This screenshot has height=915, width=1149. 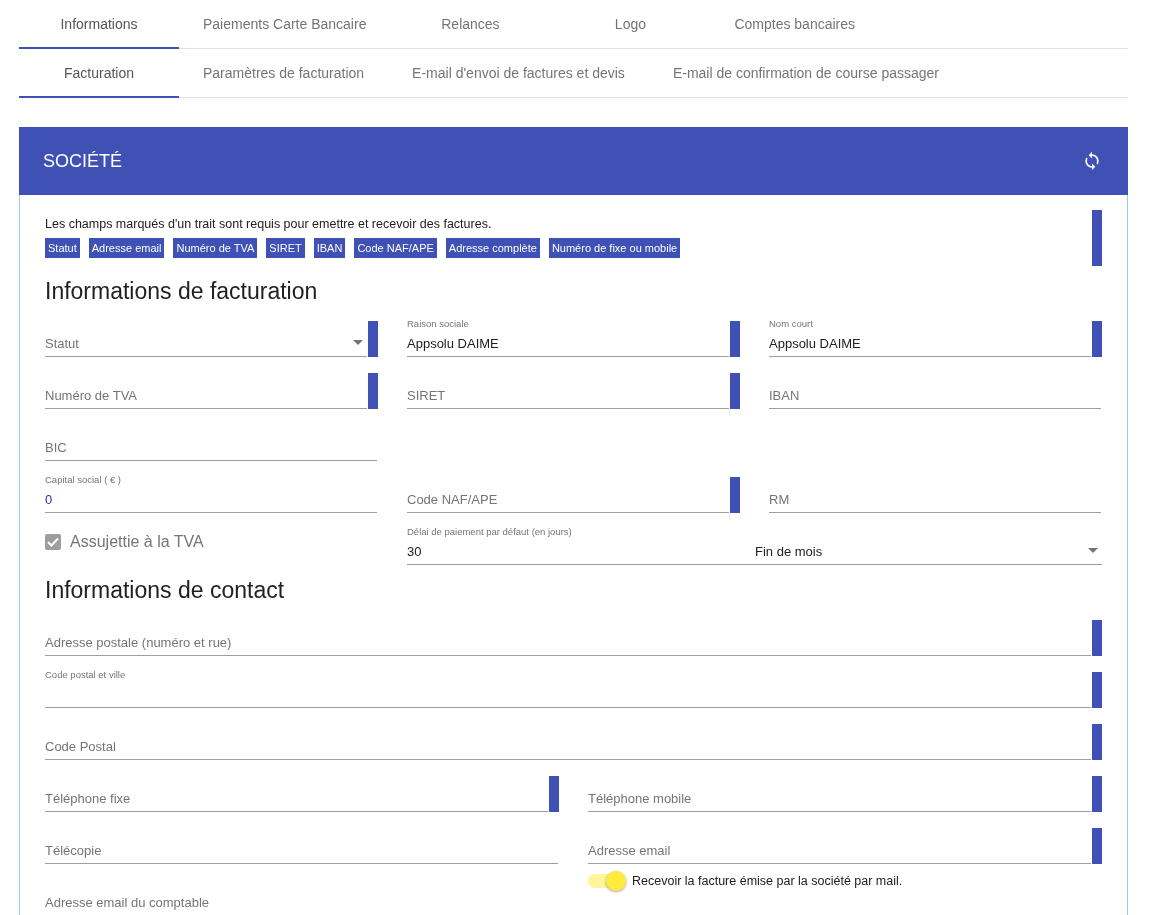 I want to click on tab: Facturation, so click(x=99, y=73).